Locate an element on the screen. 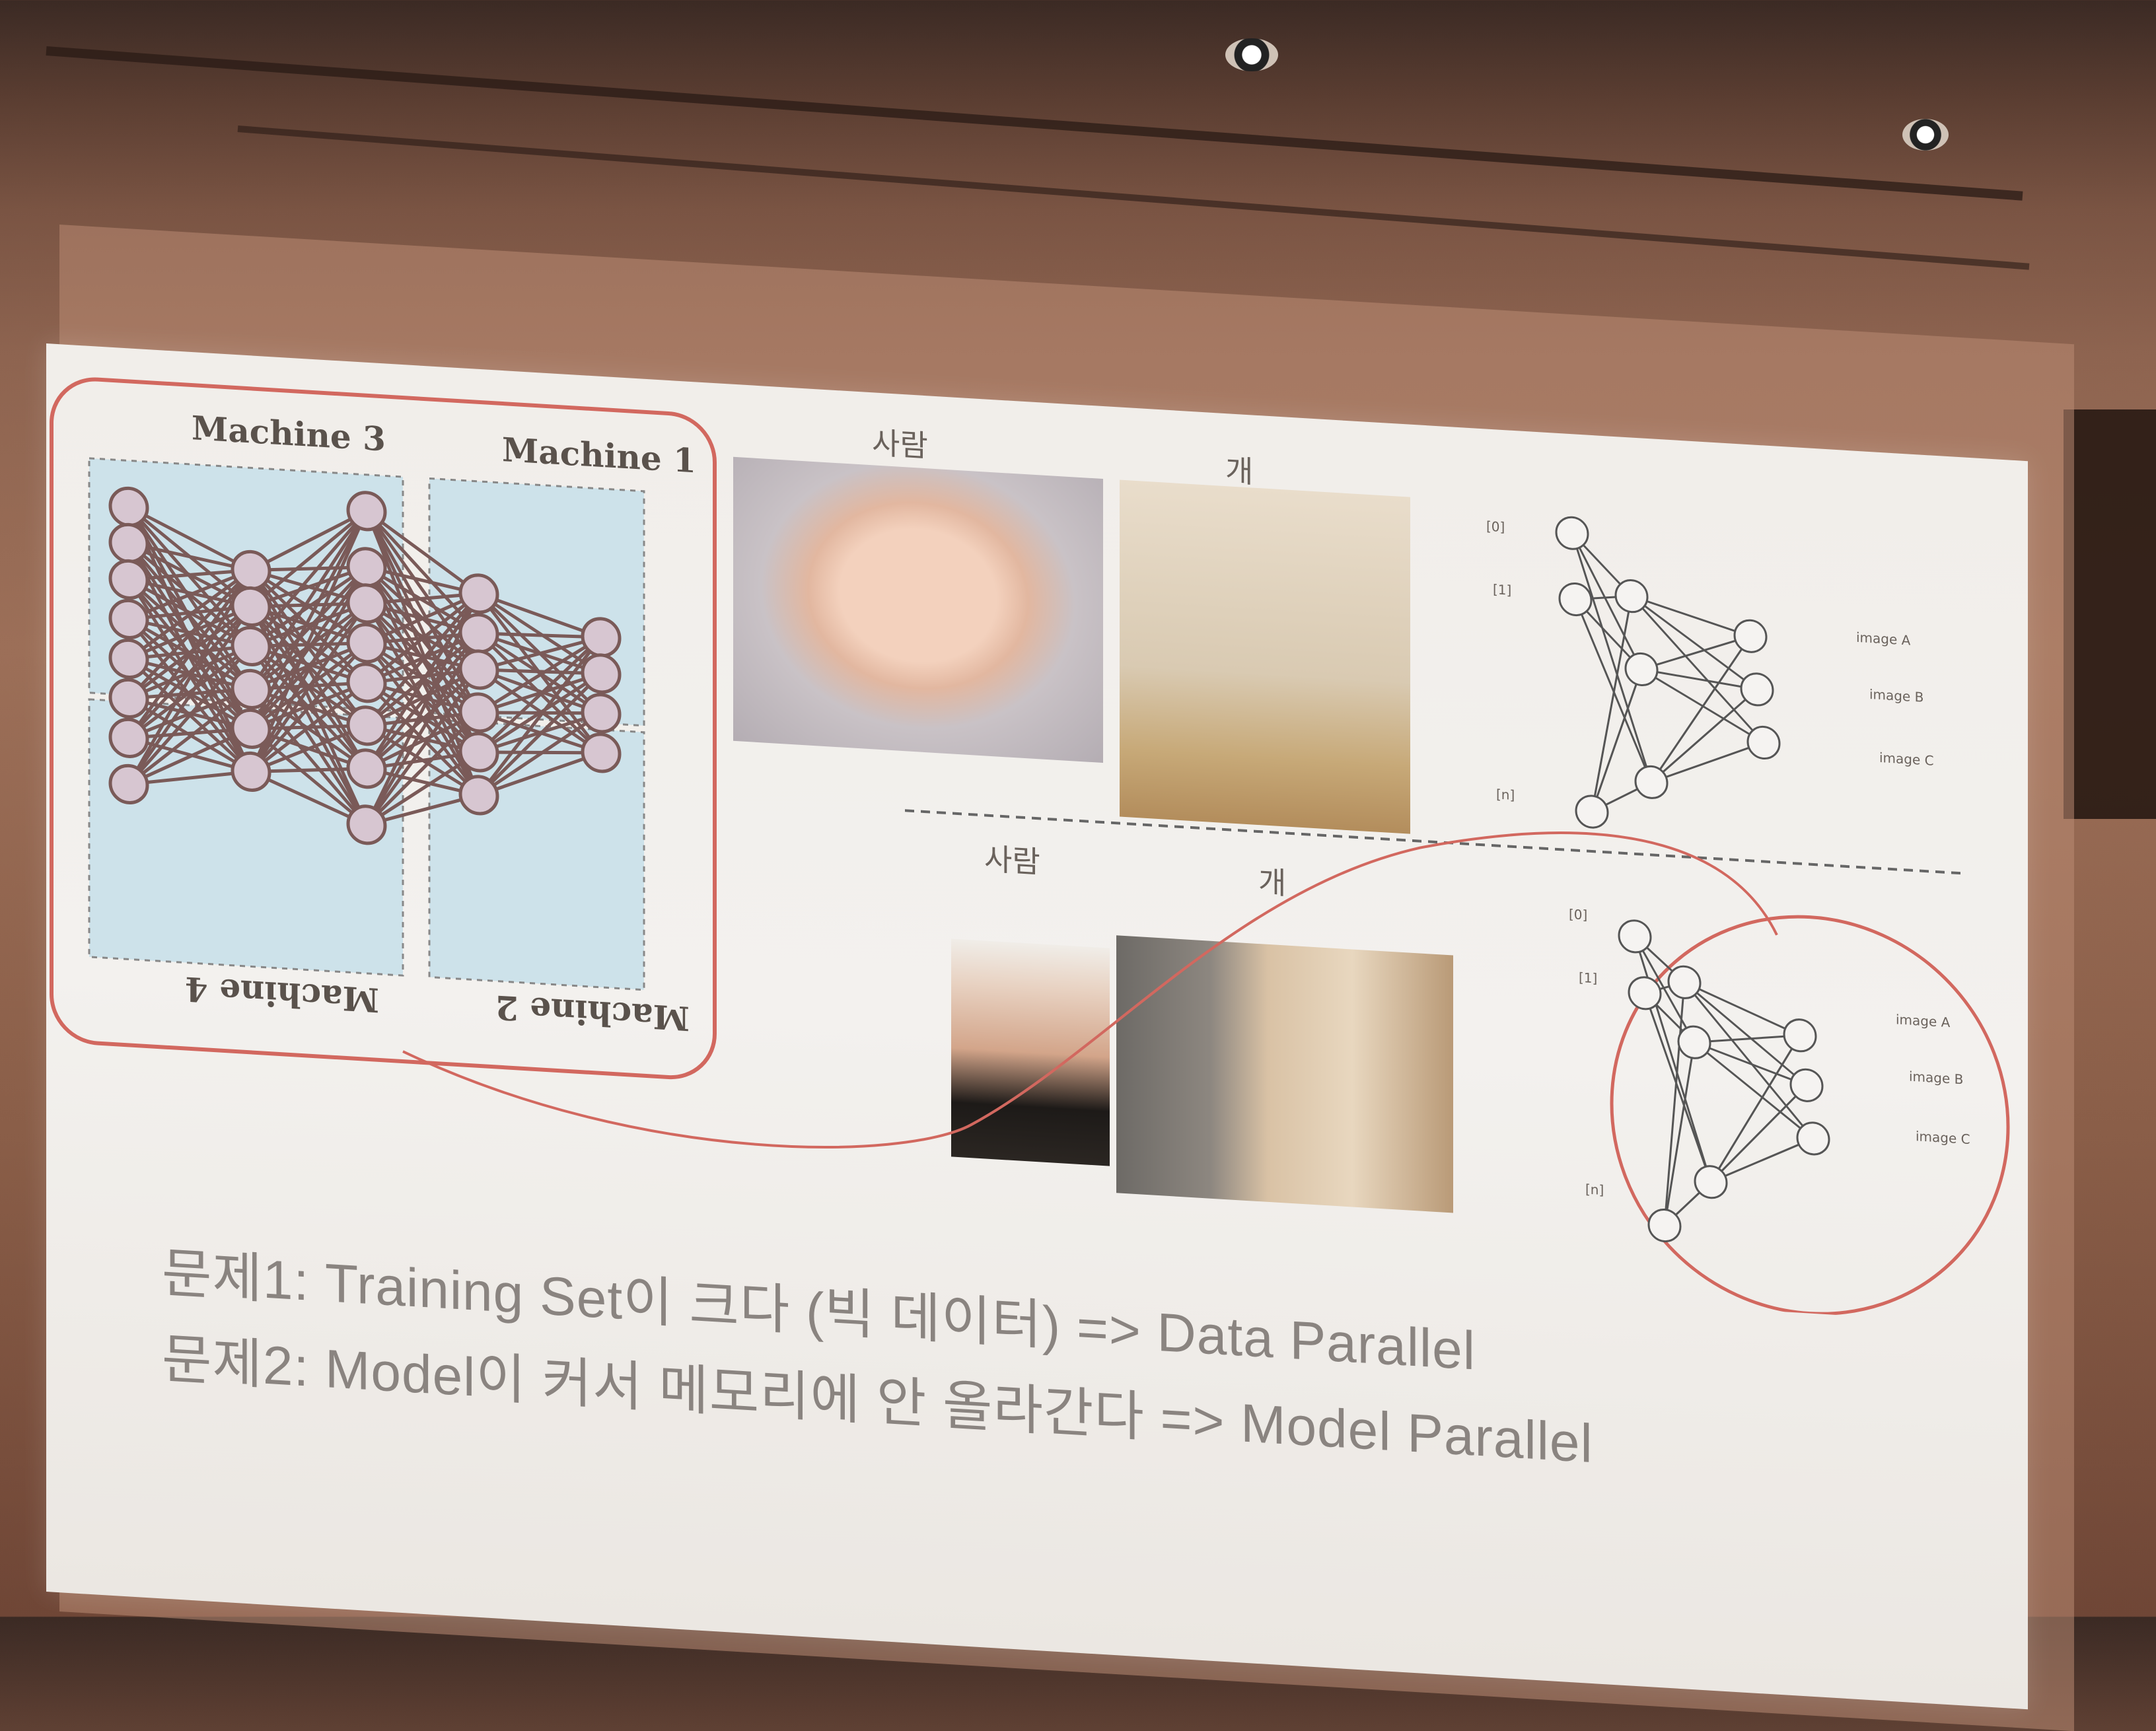 This screenshot has width=2156, height=1731. net-top-output-a: image A is located at coordinates (1883, 639).